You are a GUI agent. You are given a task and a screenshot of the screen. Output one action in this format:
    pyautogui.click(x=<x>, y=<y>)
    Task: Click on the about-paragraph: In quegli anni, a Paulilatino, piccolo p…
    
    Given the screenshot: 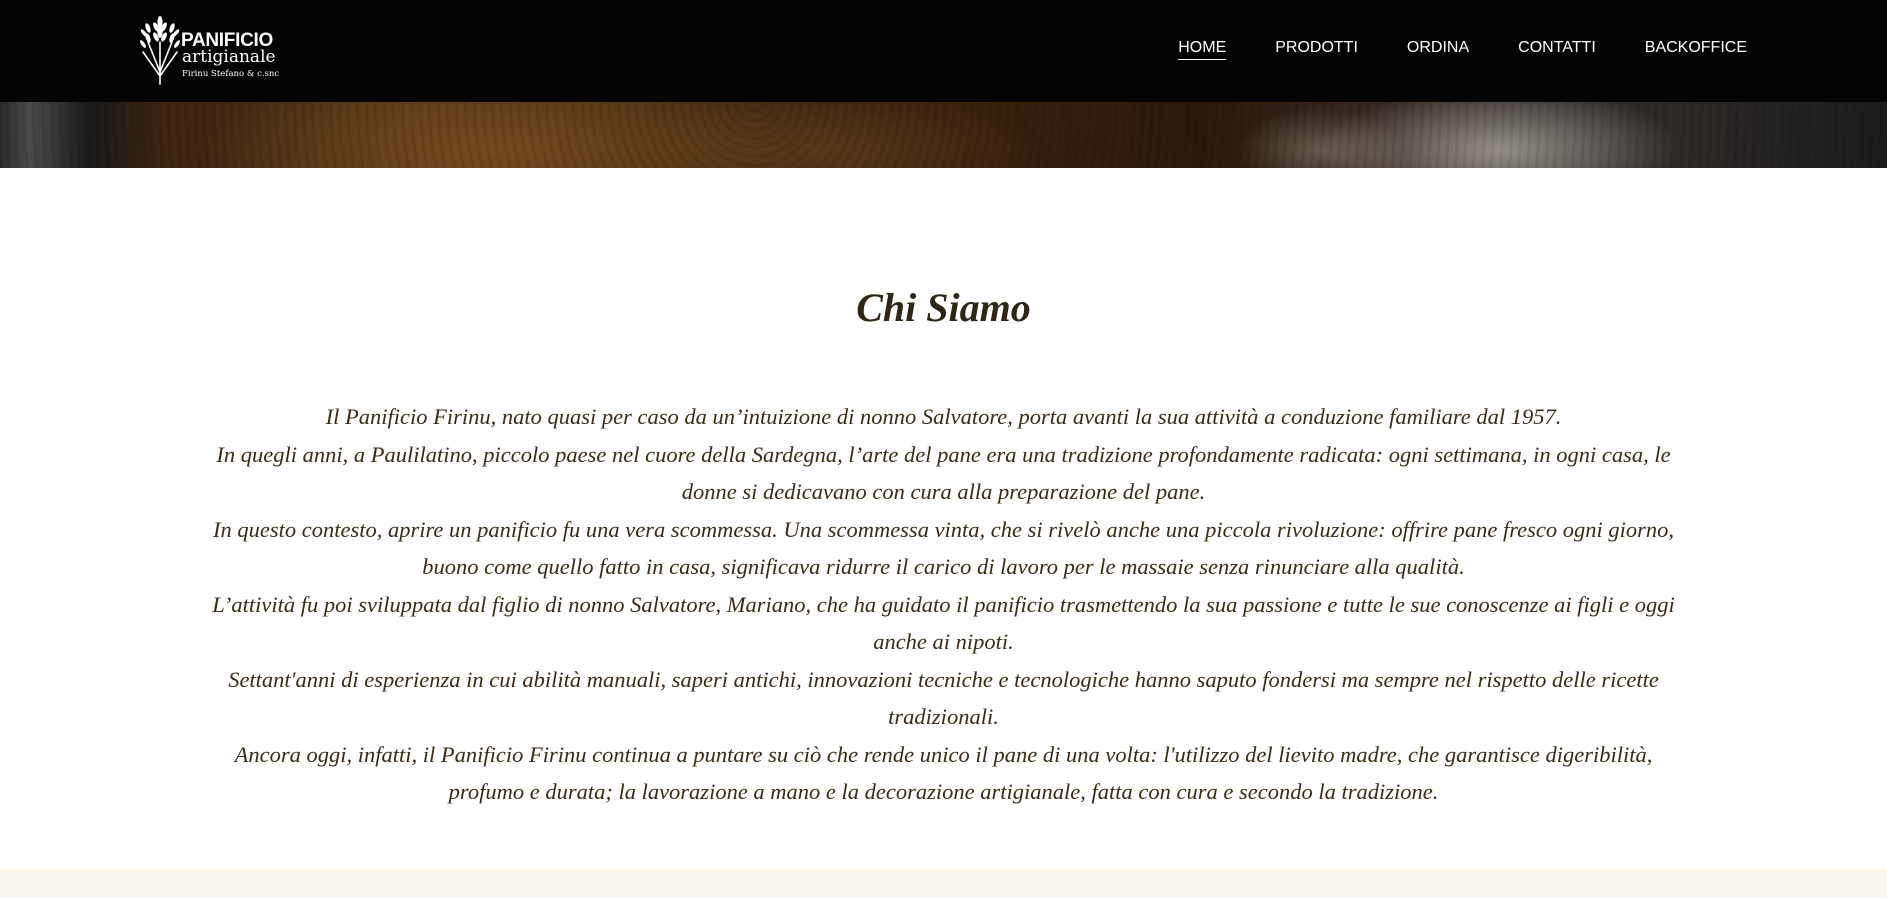 What is the action you would take?
    pyautogui.click(x=943, y=473)
    